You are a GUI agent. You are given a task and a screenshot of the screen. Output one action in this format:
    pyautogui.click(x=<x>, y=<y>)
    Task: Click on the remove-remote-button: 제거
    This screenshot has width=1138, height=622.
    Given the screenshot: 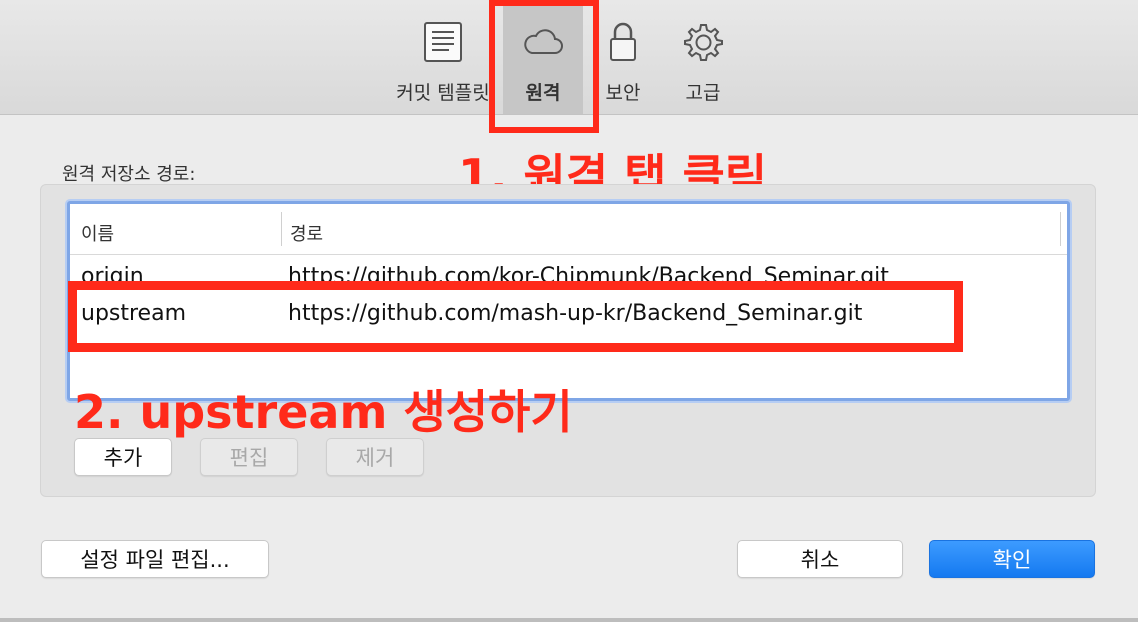 What is the action you would take?
    pyautogui.click(x=375, y=457)
    